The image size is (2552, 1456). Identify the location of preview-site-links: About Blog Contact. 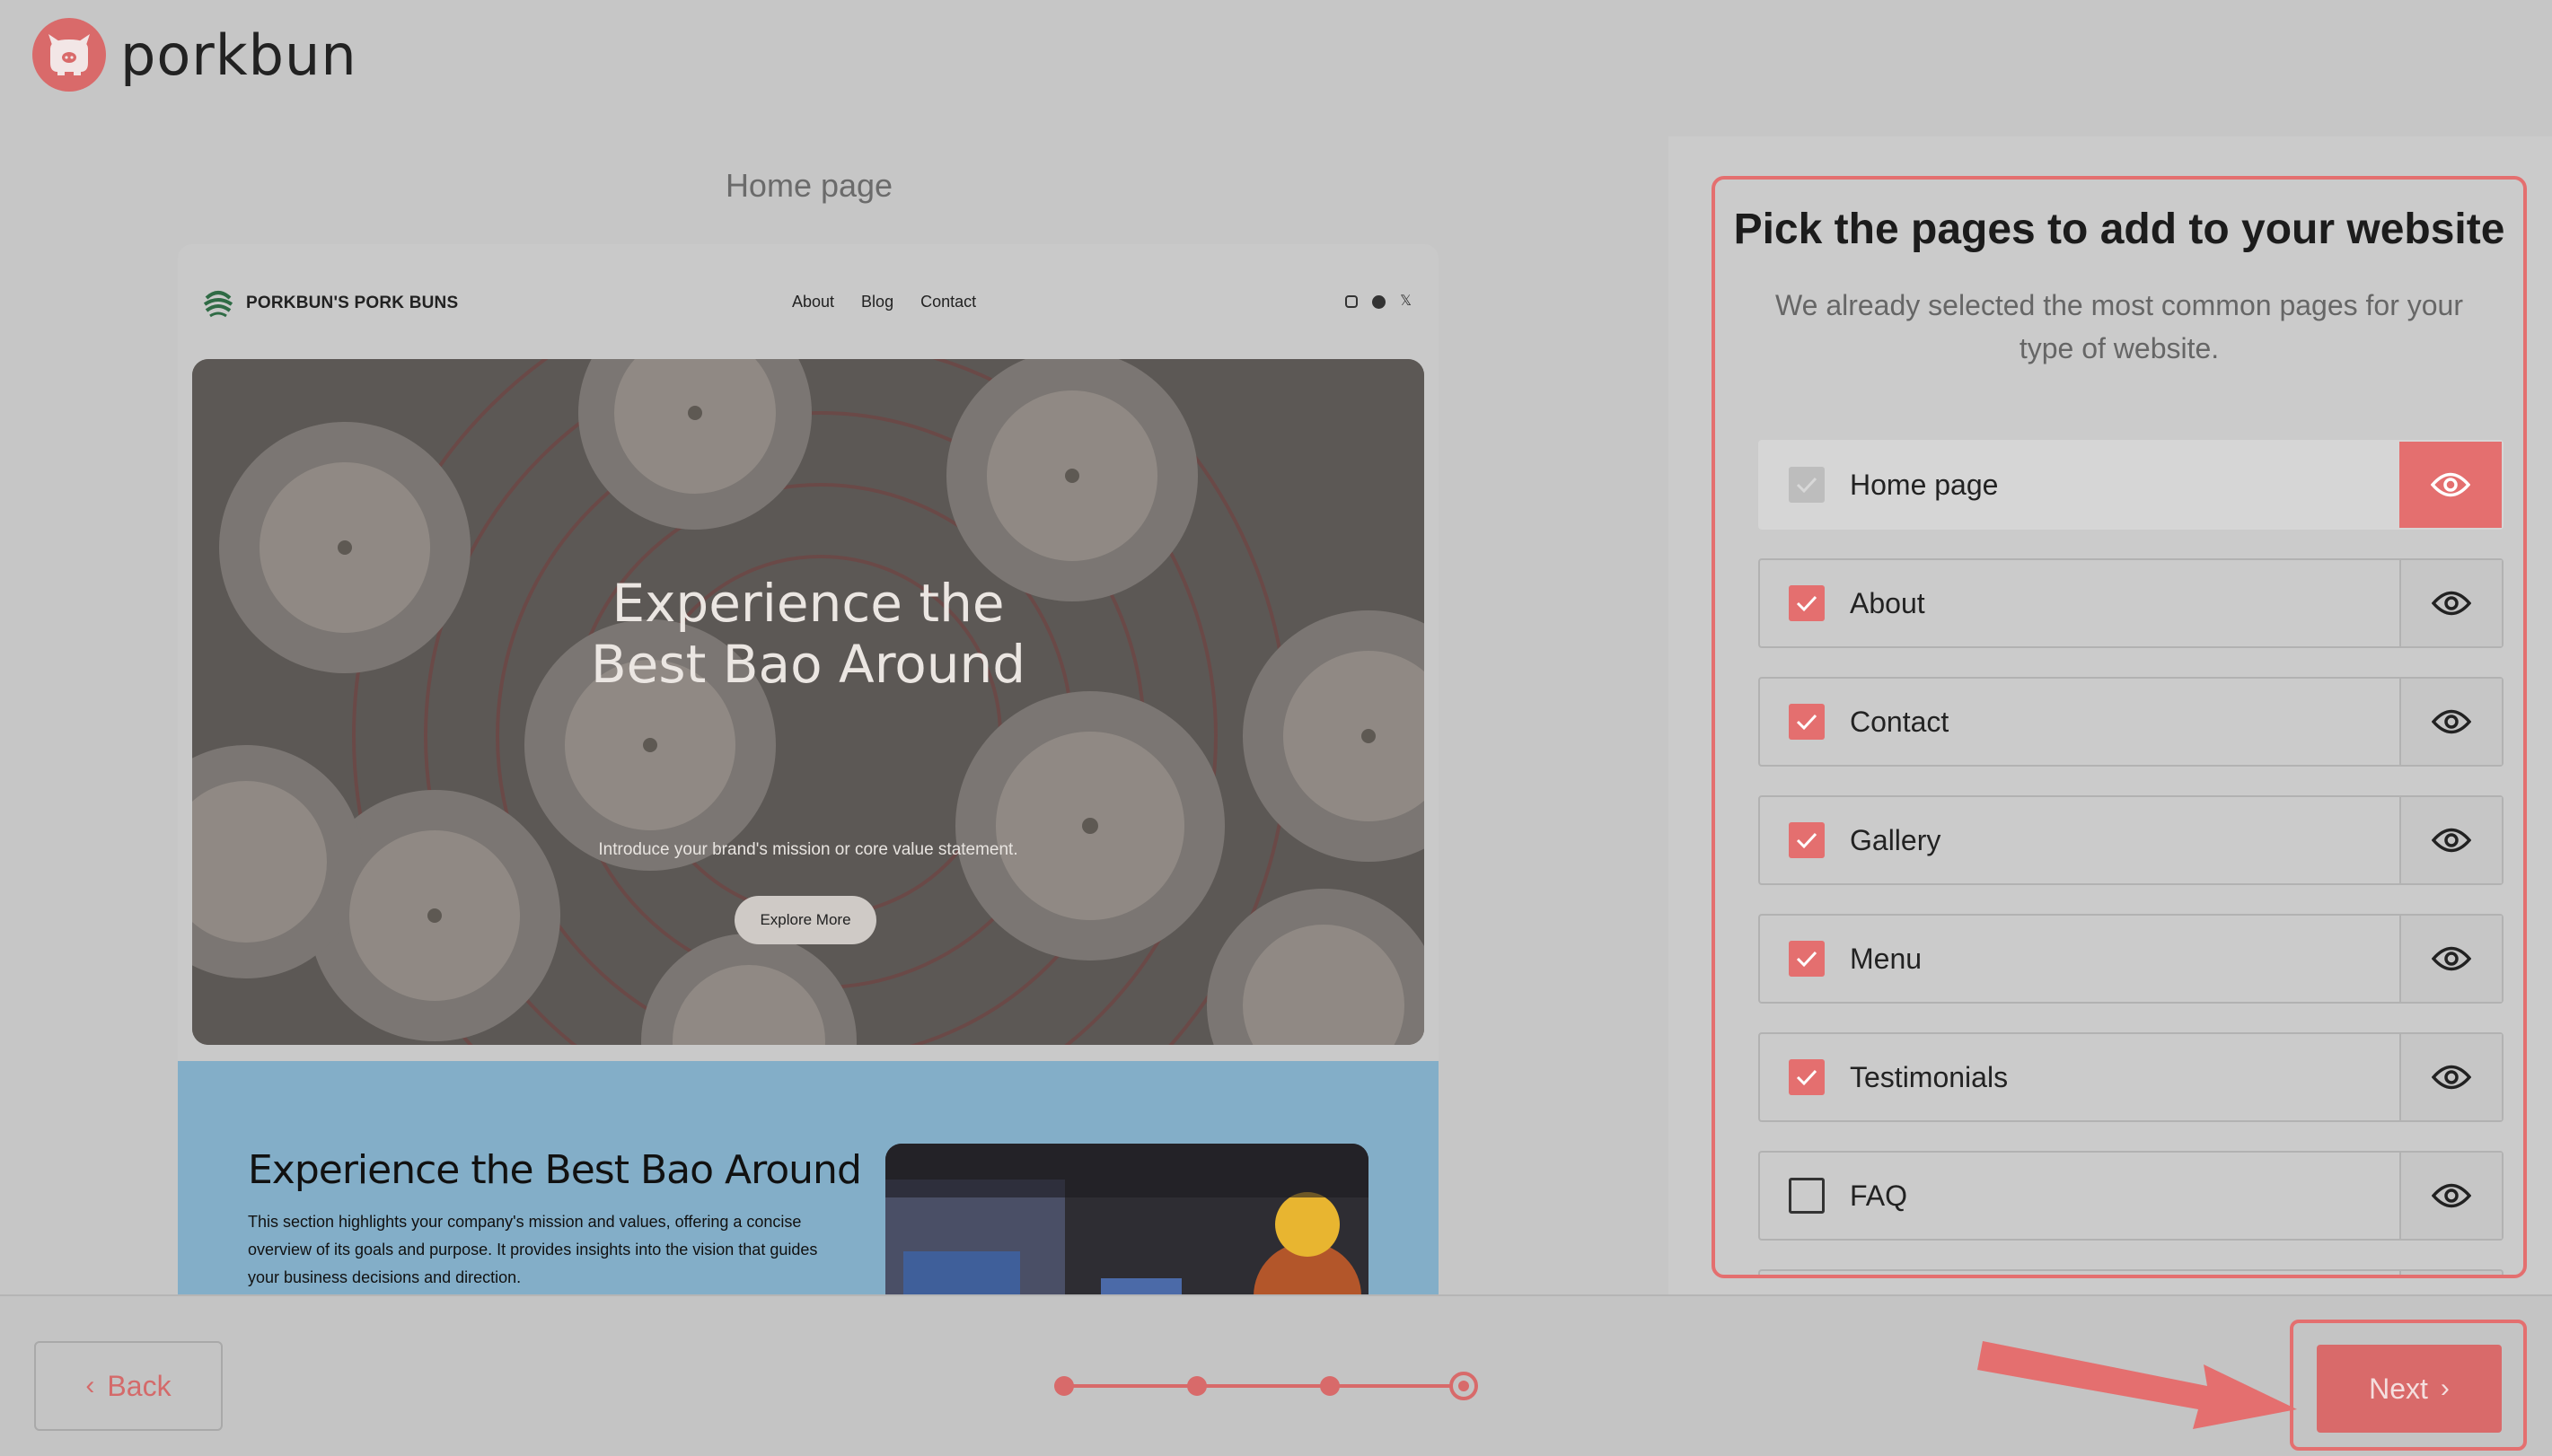
(884, 302).